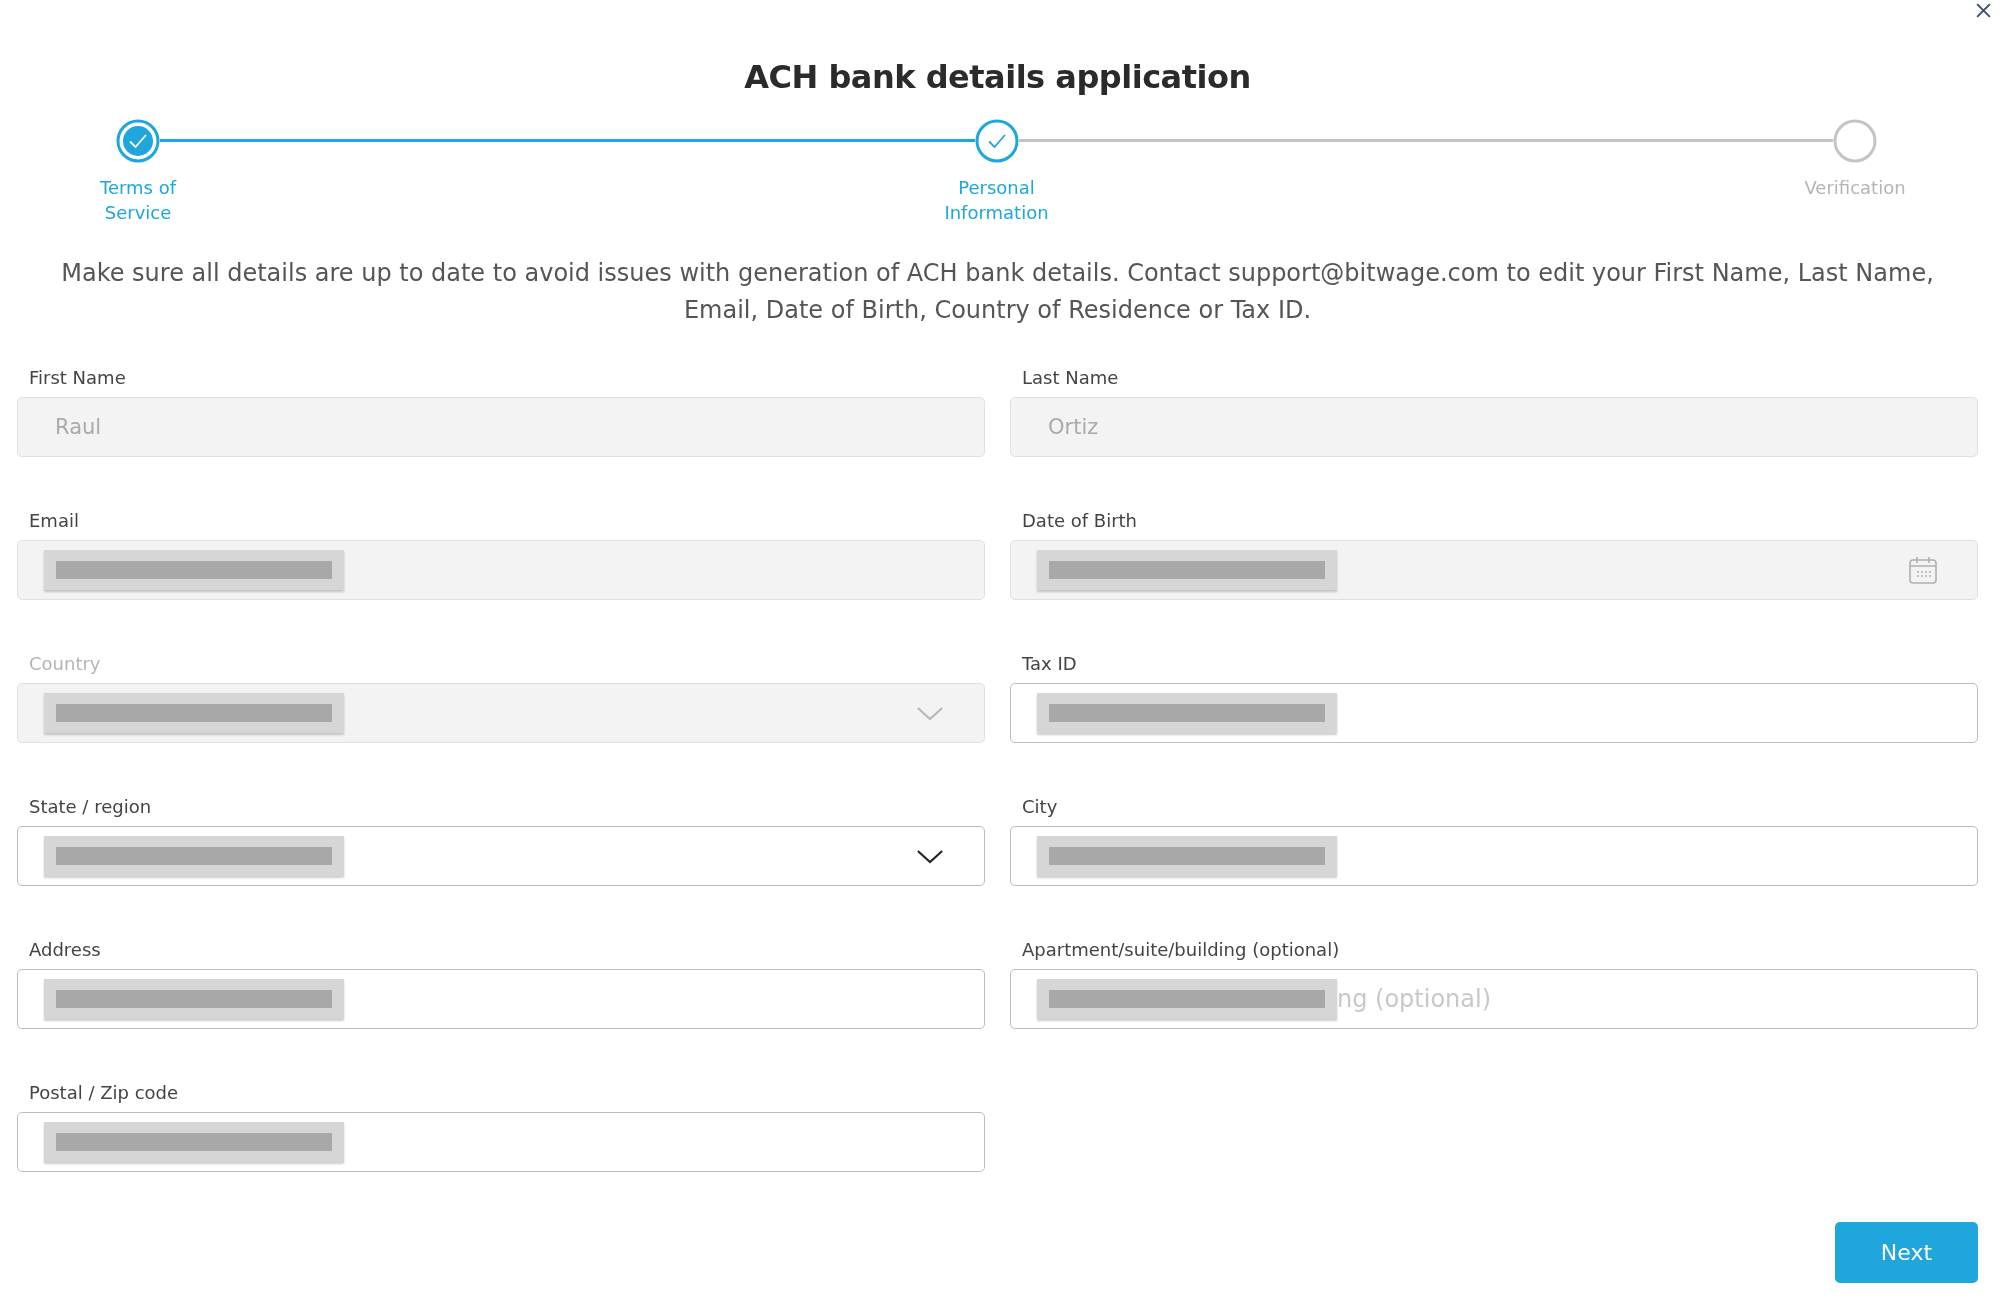 The width and height of the screenshot is (2000, 1304). Describe the element at coordinates (138, 200) in the screenshot. I see `step-label: Terms of Service` at that location.